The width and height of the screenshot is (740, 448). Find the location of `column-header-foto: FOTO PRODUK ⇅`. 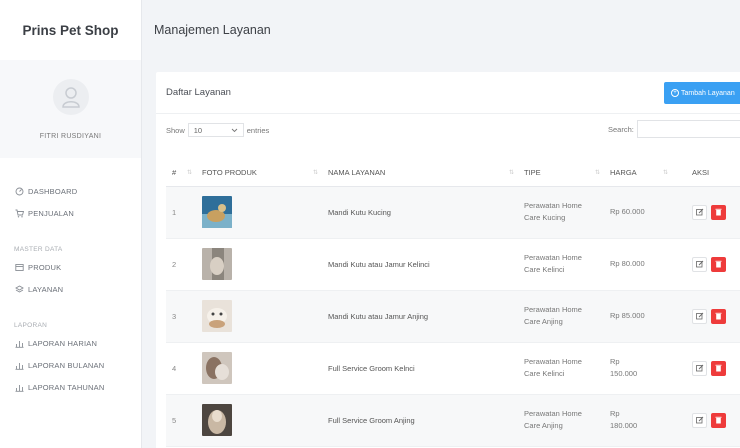

column-header-foto: FOTO PRODUK ⇅ is located at coordinates (259, 173).